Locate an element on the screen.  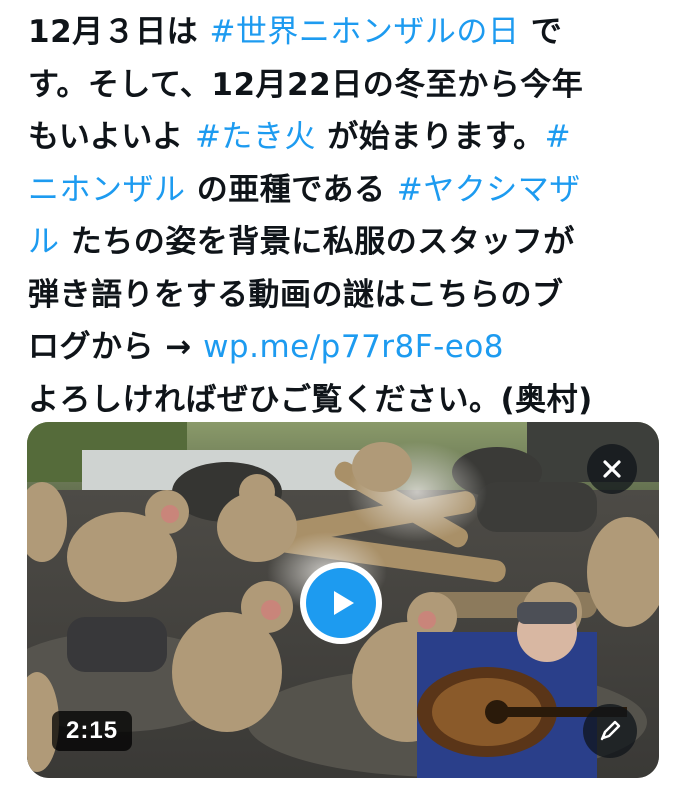
tweet-text-segment: で is located at coordinates (541, 32).